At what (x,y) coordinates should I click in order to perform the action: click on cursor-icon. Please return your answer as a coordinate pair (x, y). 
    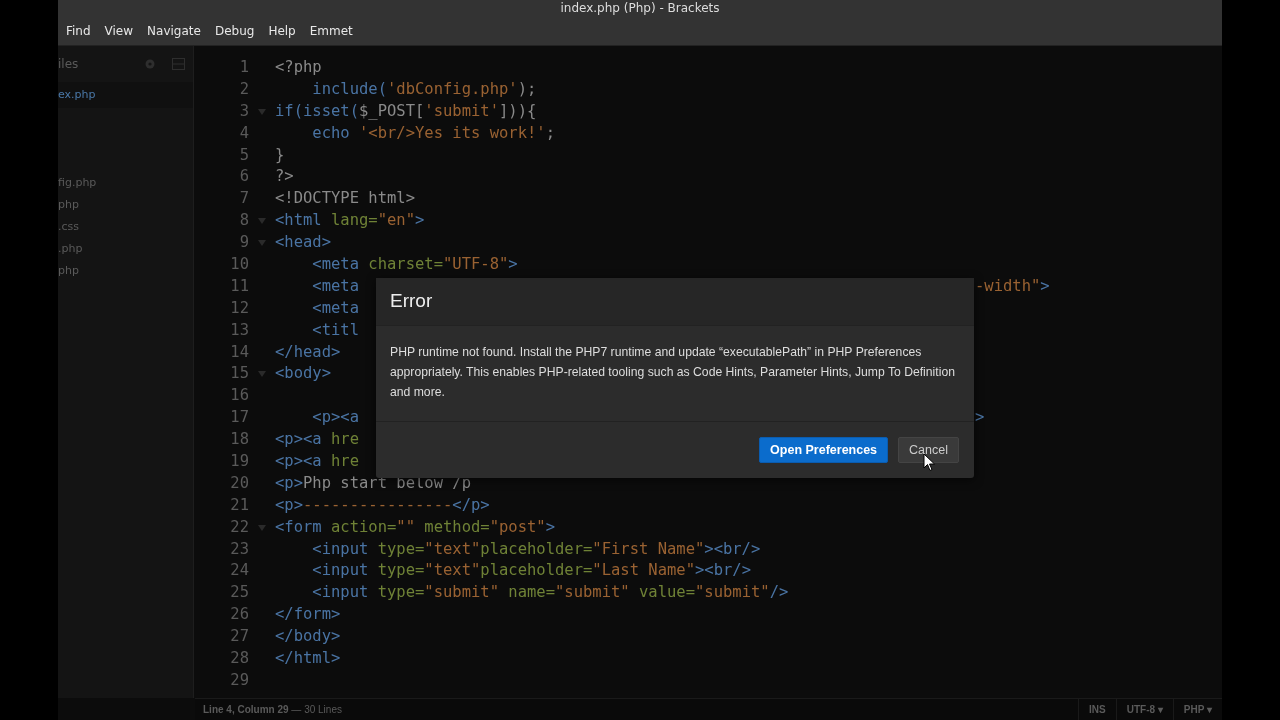
    Looking at the image, I should click on (929, 462).